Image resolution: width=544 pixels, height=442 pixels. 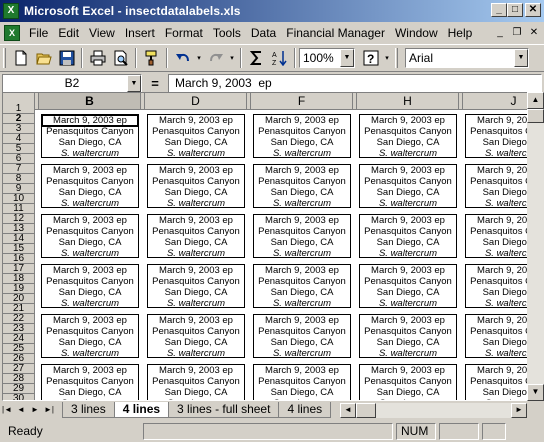 I want to click on row-header-13: 13, so click(x=19, y=229).